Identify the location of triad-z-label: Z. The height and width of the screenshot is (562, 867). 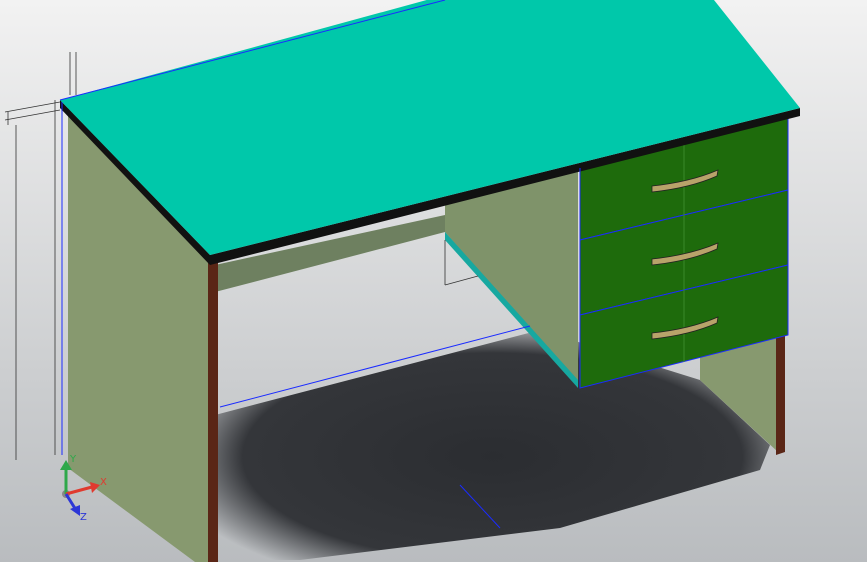
(83, 517).